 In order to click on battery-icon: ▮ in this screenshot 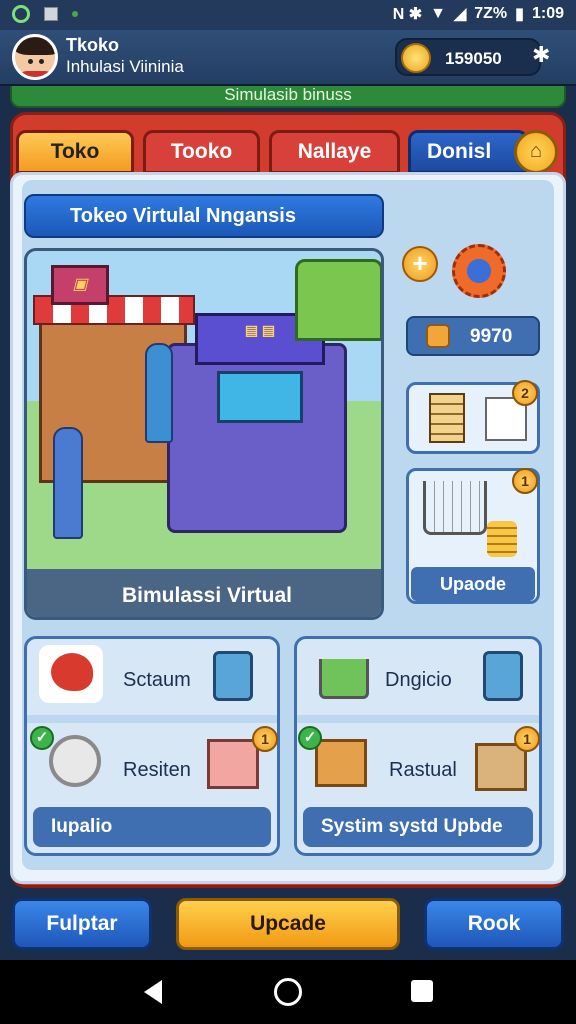, I will do `click(519, 14)`.